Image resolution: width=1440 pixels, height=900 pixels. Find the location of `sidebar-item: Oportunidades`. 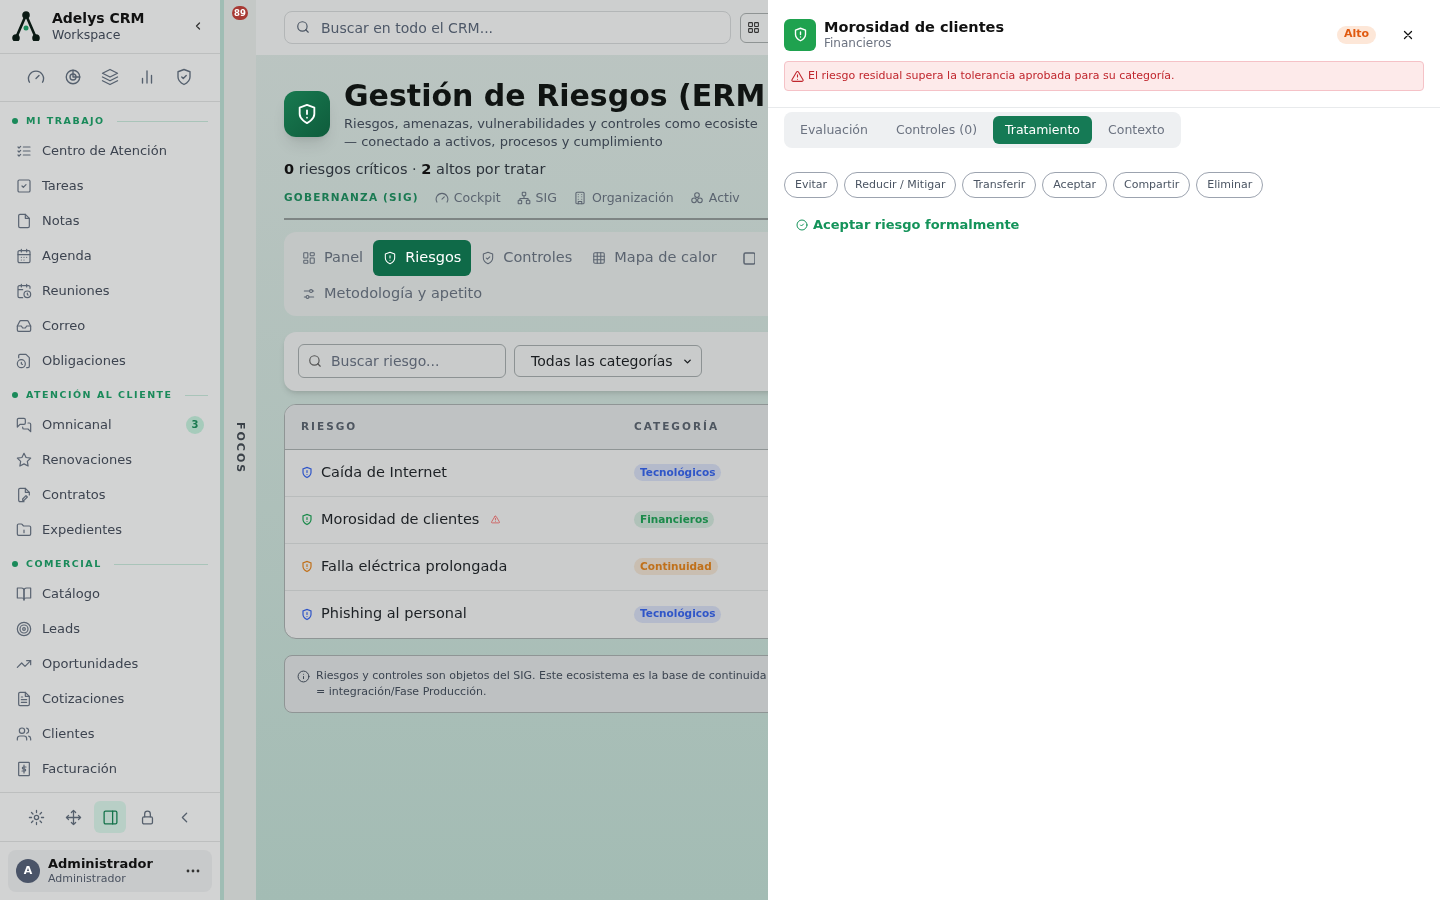

sidebar-item: Oportunidades is located at coordinates (110, 664).